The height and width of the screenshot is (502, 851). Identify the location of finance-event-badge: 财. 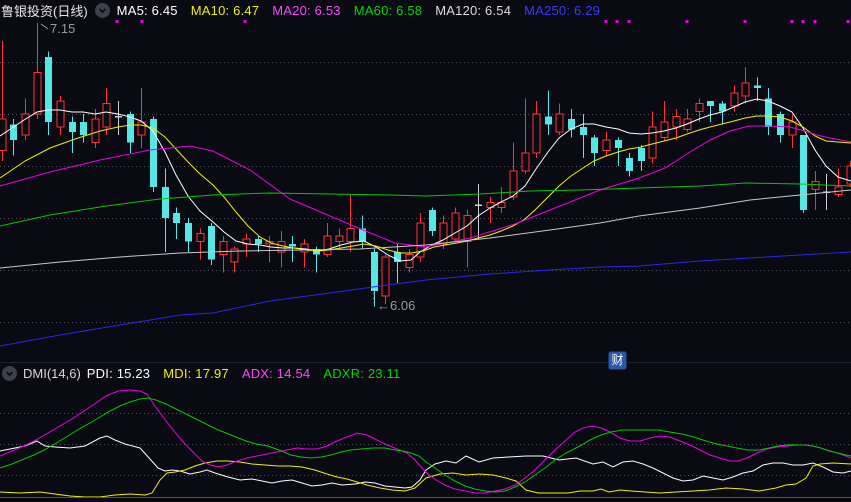
(617, 360).